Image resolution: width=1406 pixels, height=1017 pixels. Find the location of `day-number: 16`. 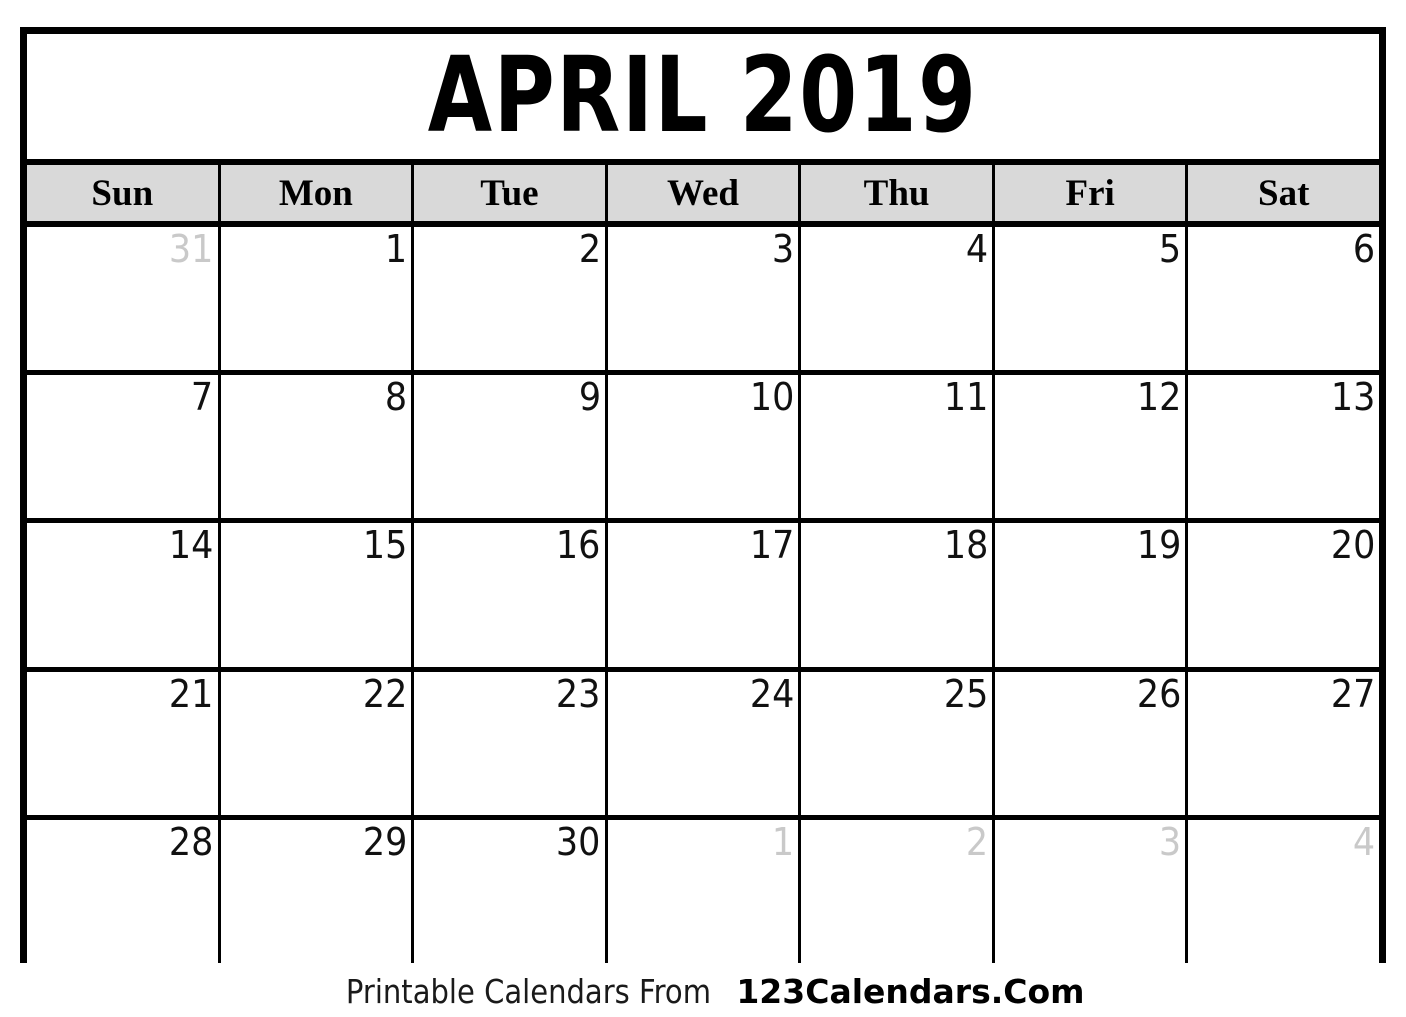

day-number: 16 is located at coordinates (578, 545).